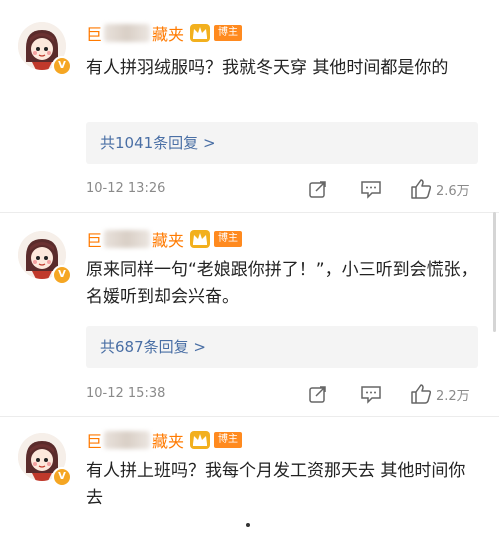 Image resolution: width=499 pixels, height=533 pixels. I want to click on like-button: 2.2万, so click(440, 394).